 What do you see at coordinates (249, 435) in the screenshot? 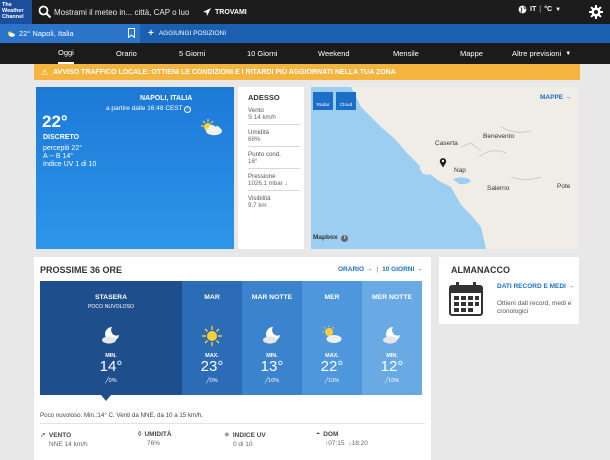
I see `stat-label-text: INDICE UV` at bounding box center [249, 435].